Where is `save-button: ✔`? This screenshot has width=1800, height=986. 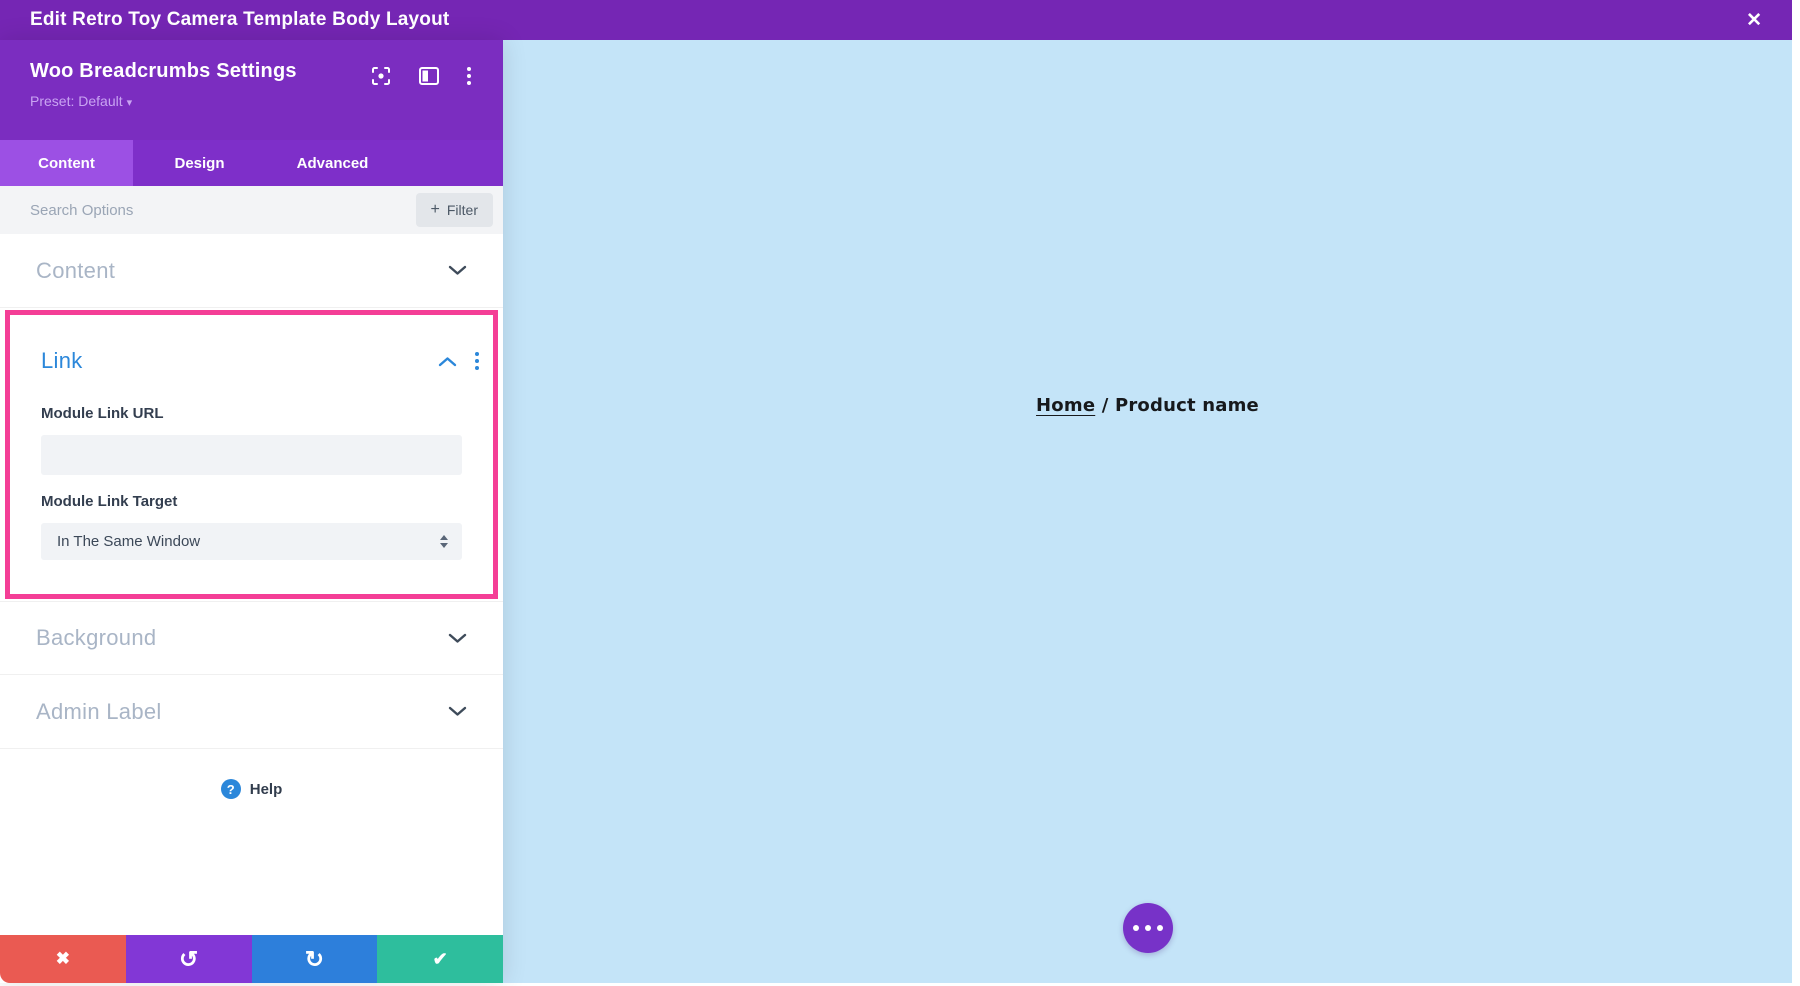 save-button: ✔ is located at coordinates (440, 959).